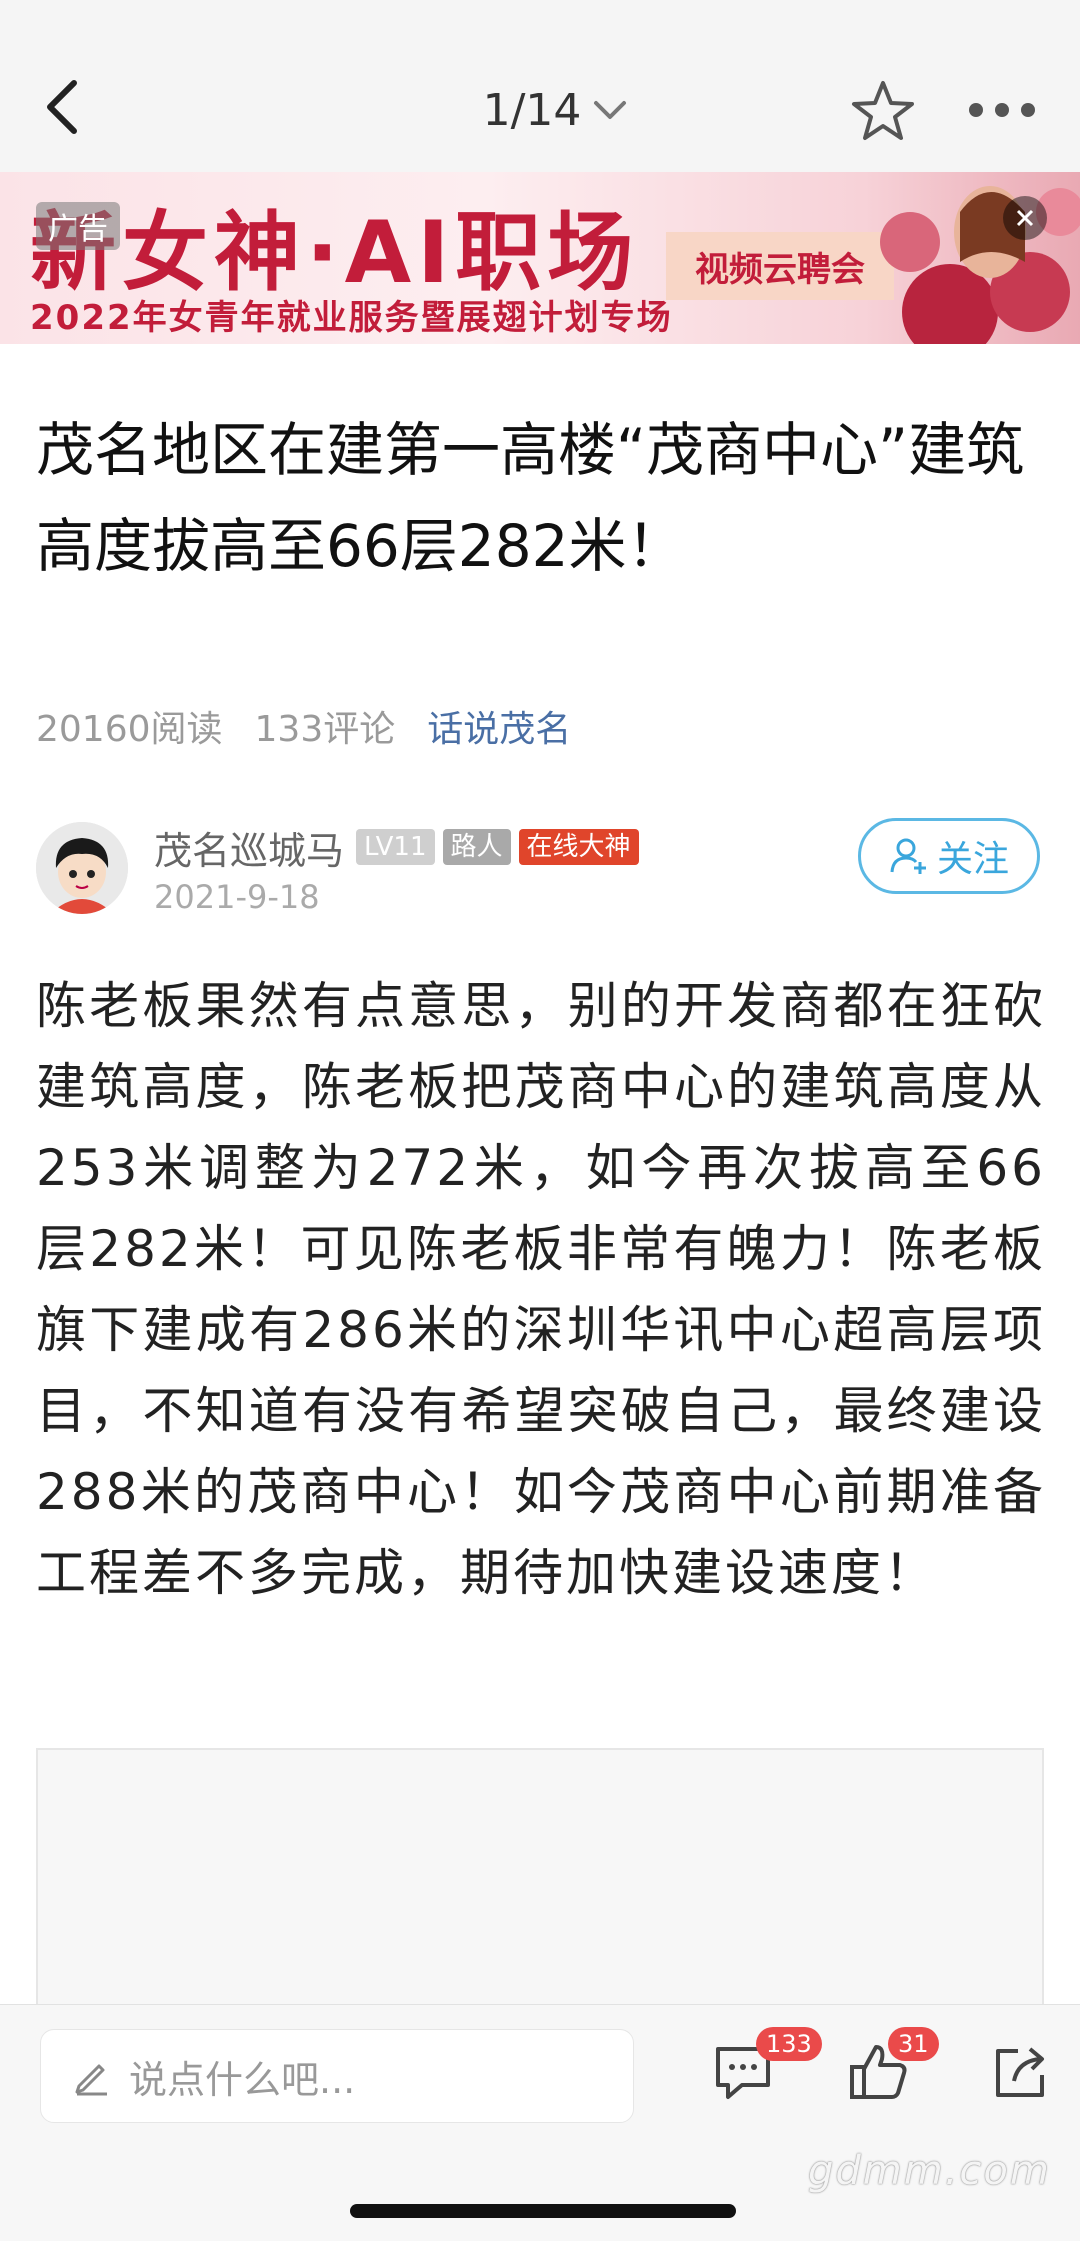 This screenshot has width=1080, height=2241. I want to click on more-options-icon, so click(1002, 110).